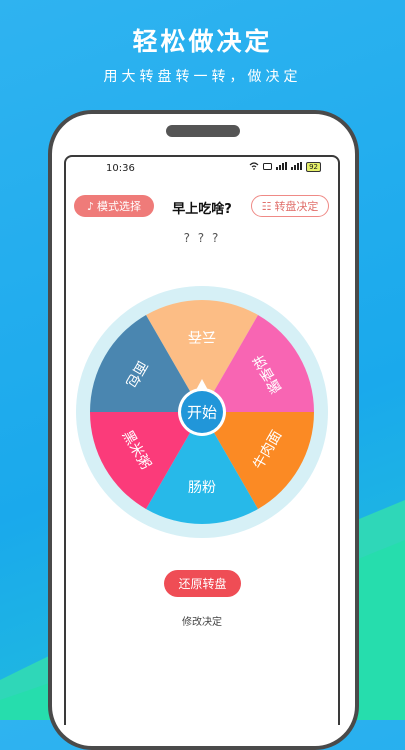 This screenshot has height=750, width=405. I want to click on start-button-label: 开始, so click(202, 413).